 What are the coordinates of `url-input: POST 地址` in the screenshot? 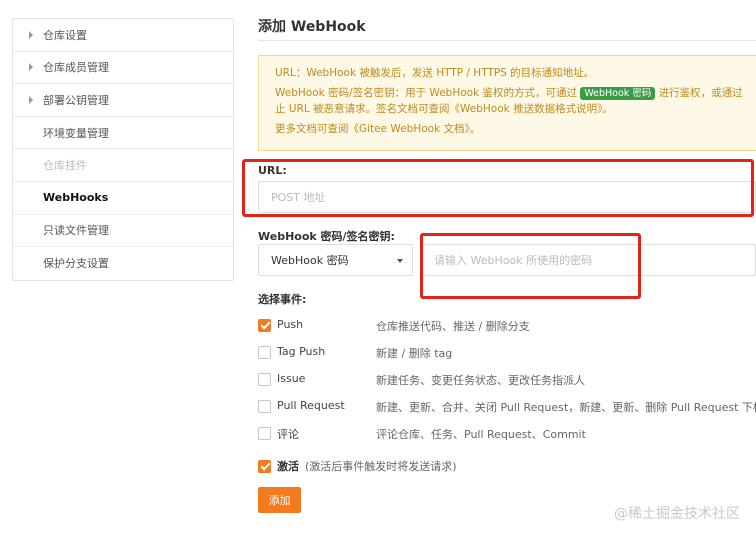 It's located at (507, 197).